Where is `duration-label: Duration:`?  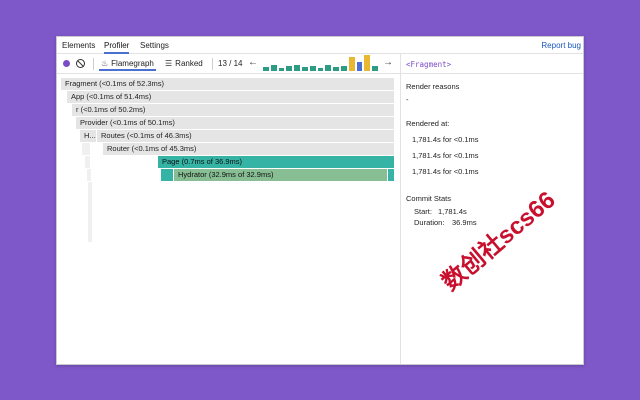 duration-label: Duration: is located at coordinates (429, 222).